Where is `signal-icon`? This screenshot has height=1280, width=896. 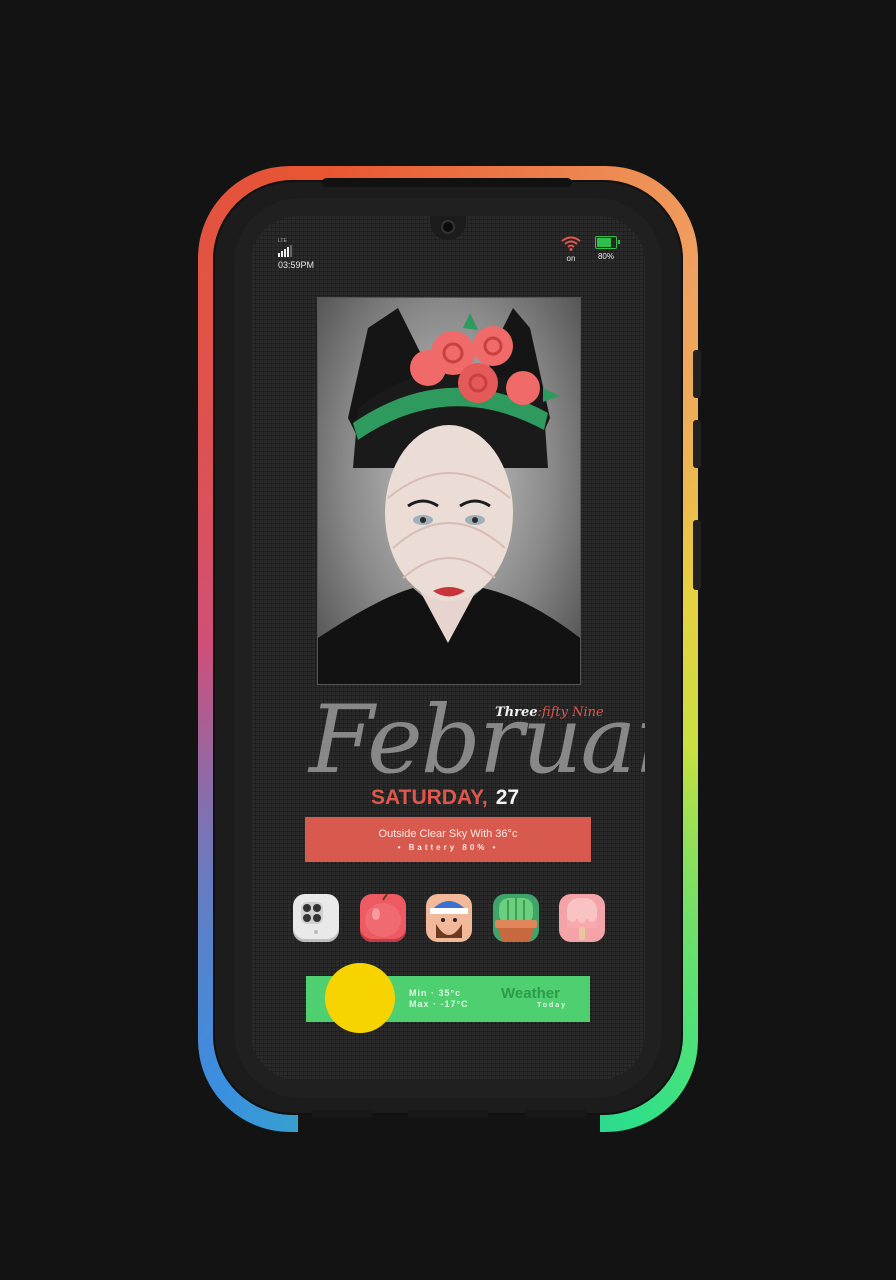 signal-icon is located at coordinates (296, 251).